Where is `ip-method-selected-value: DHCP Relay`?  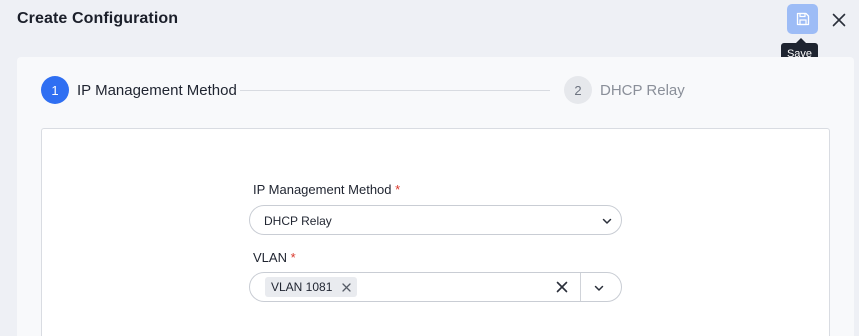 ip-method-selected-value: DHCP Relay is located at coordinates (298, 221).